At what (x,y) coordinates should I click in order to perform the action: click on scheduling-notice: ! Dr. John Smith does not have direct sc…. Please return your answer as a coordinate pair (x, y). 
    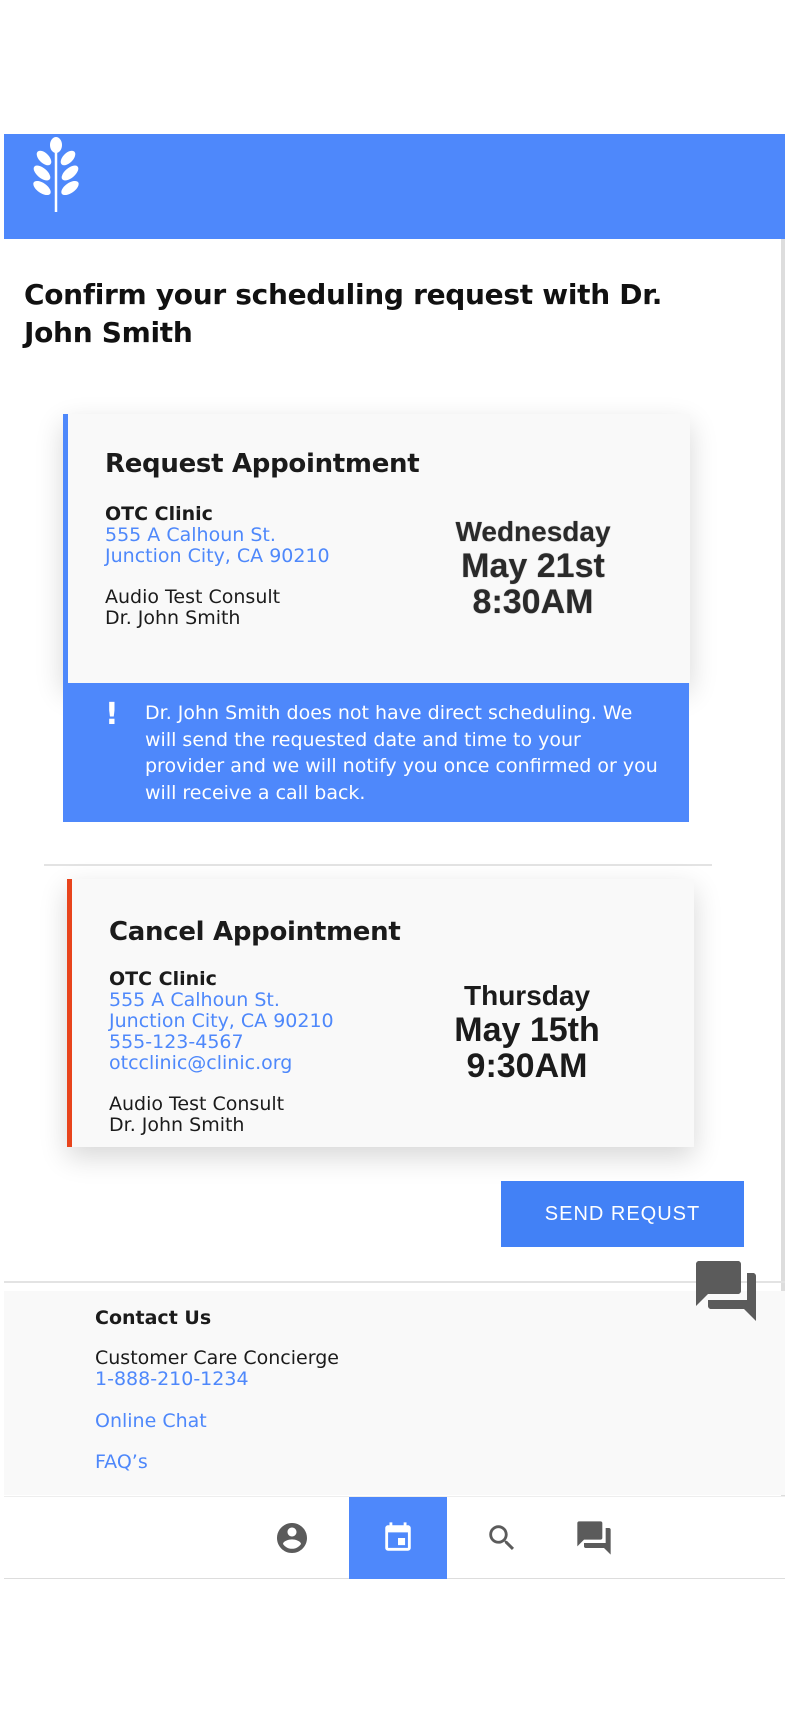
    Looking at the image, I should click on (376, 752).